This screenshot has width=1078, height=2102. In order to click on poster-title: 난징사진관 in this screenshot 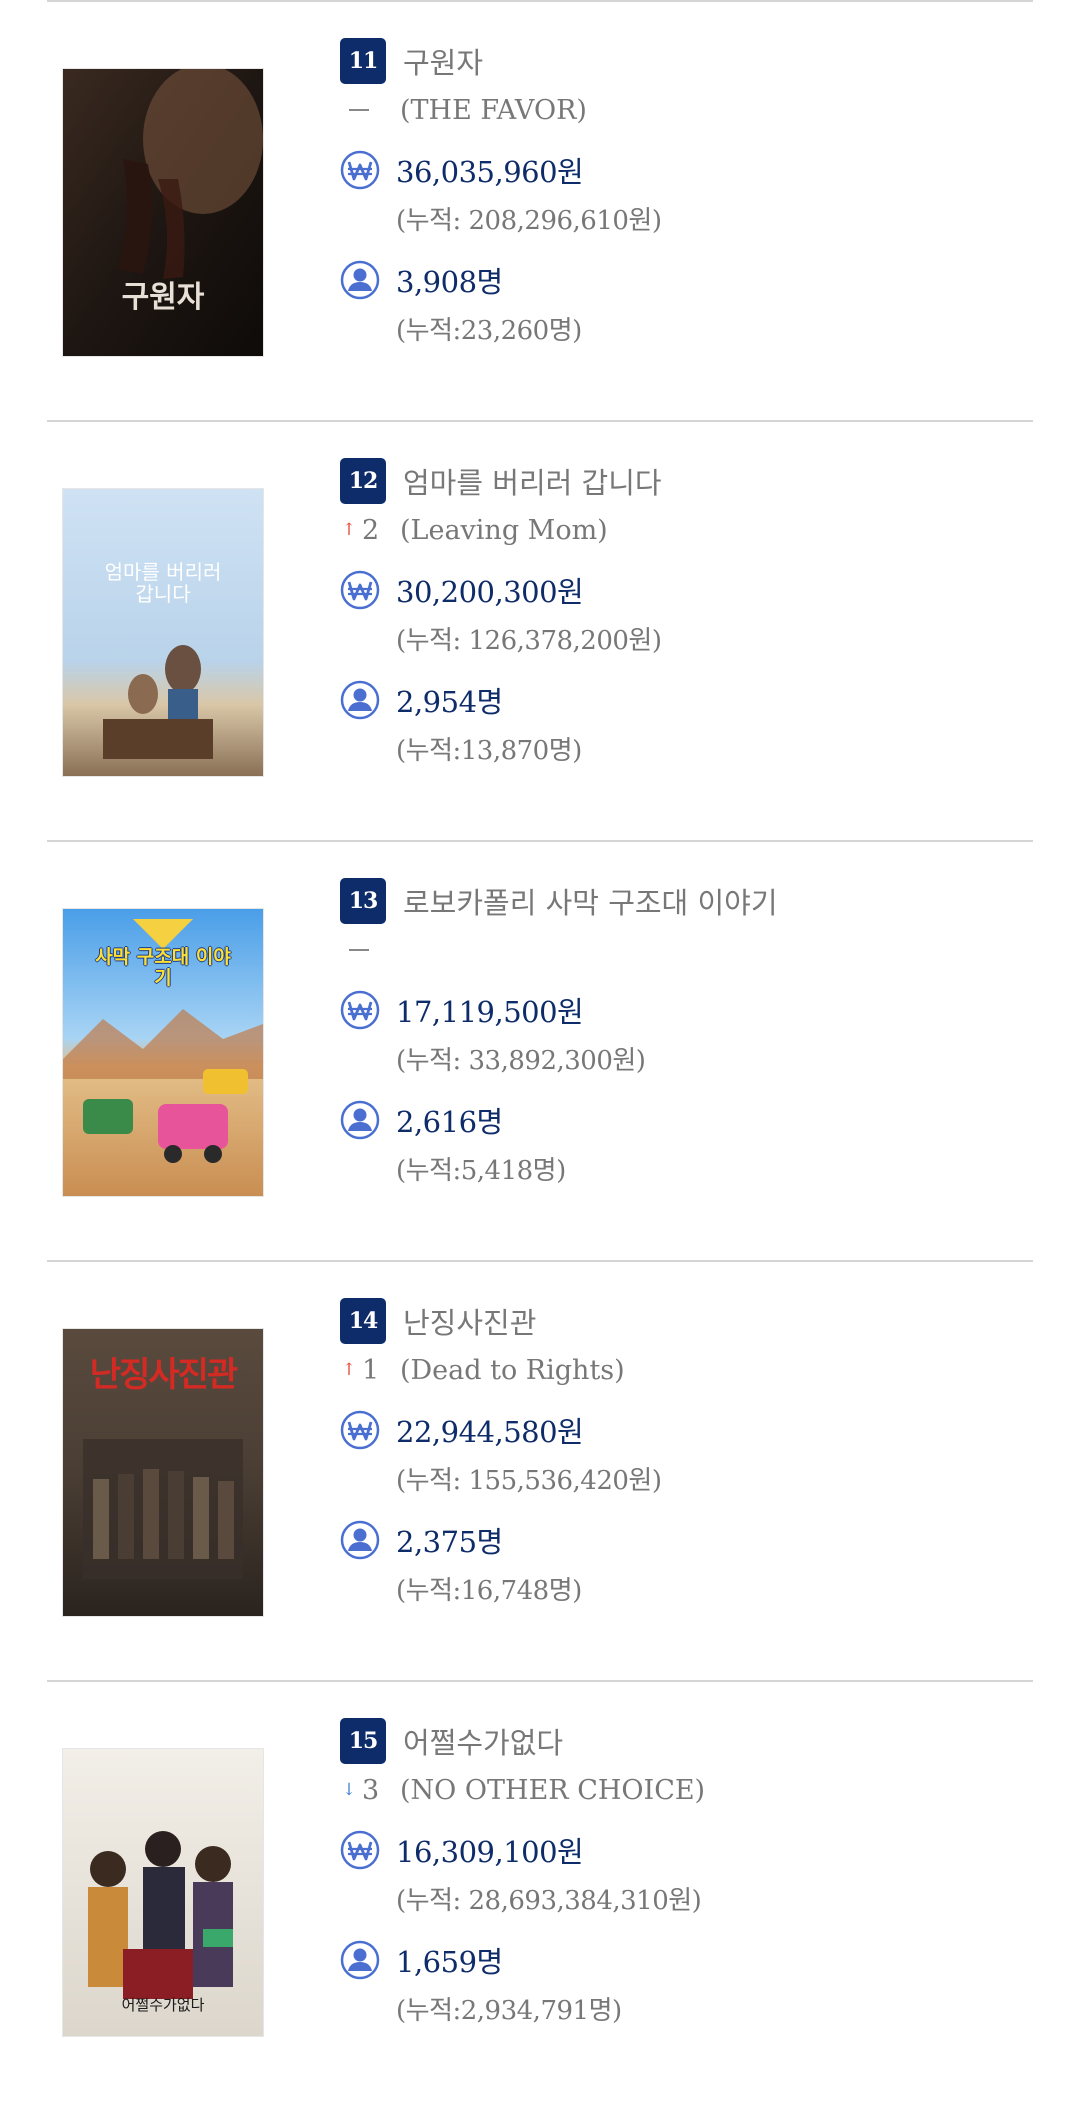, I will do `click(163, 1375)`.